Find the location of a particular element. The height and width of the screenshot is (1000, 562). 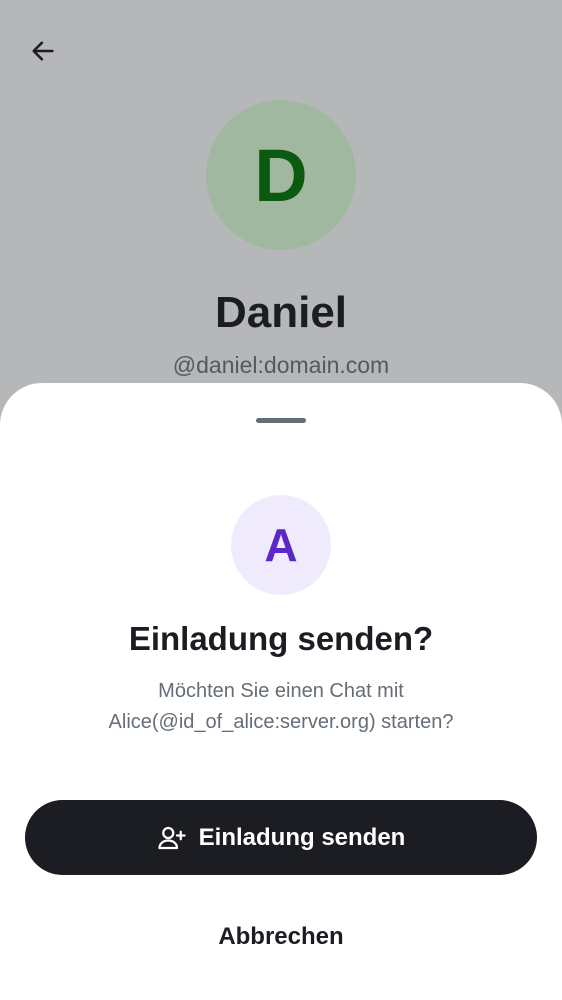

drag-handle is located at coordinates (281, 420).